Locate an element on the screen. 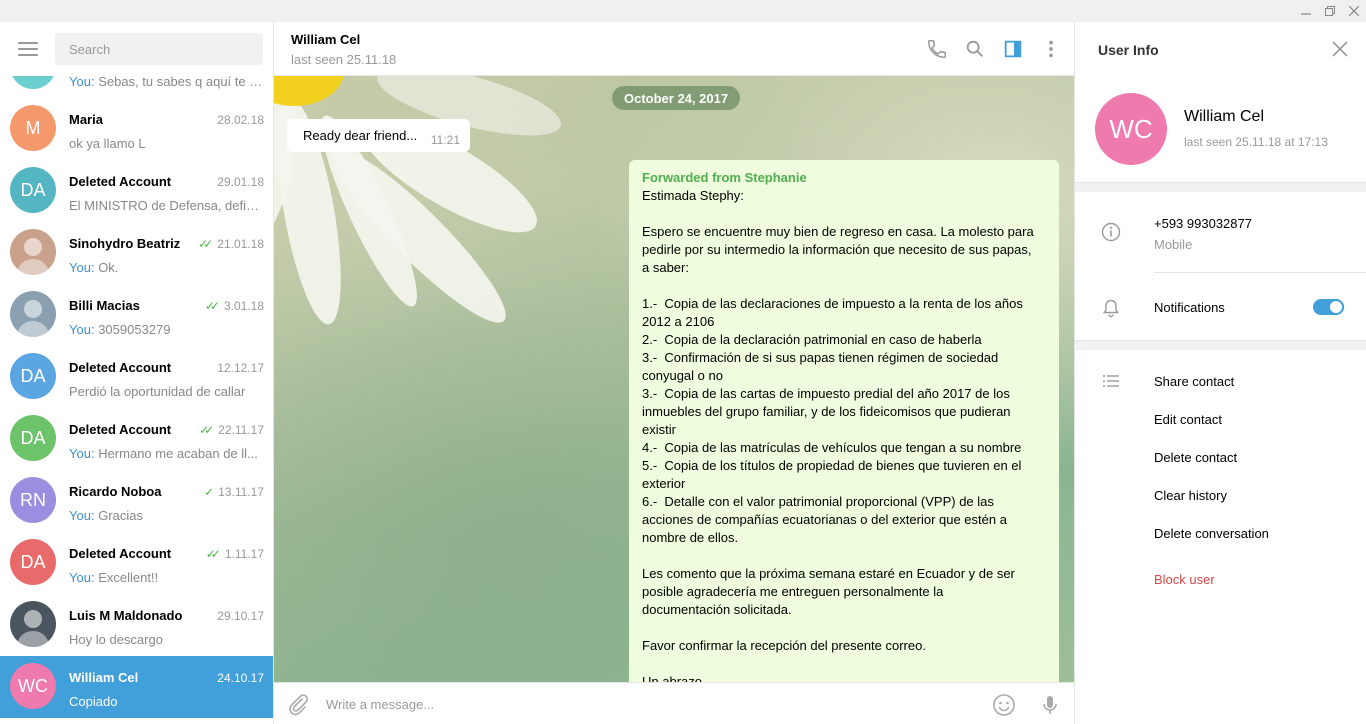 This screenshot has height=724, width=1366. message-composer is located at coordinates (674, 703).